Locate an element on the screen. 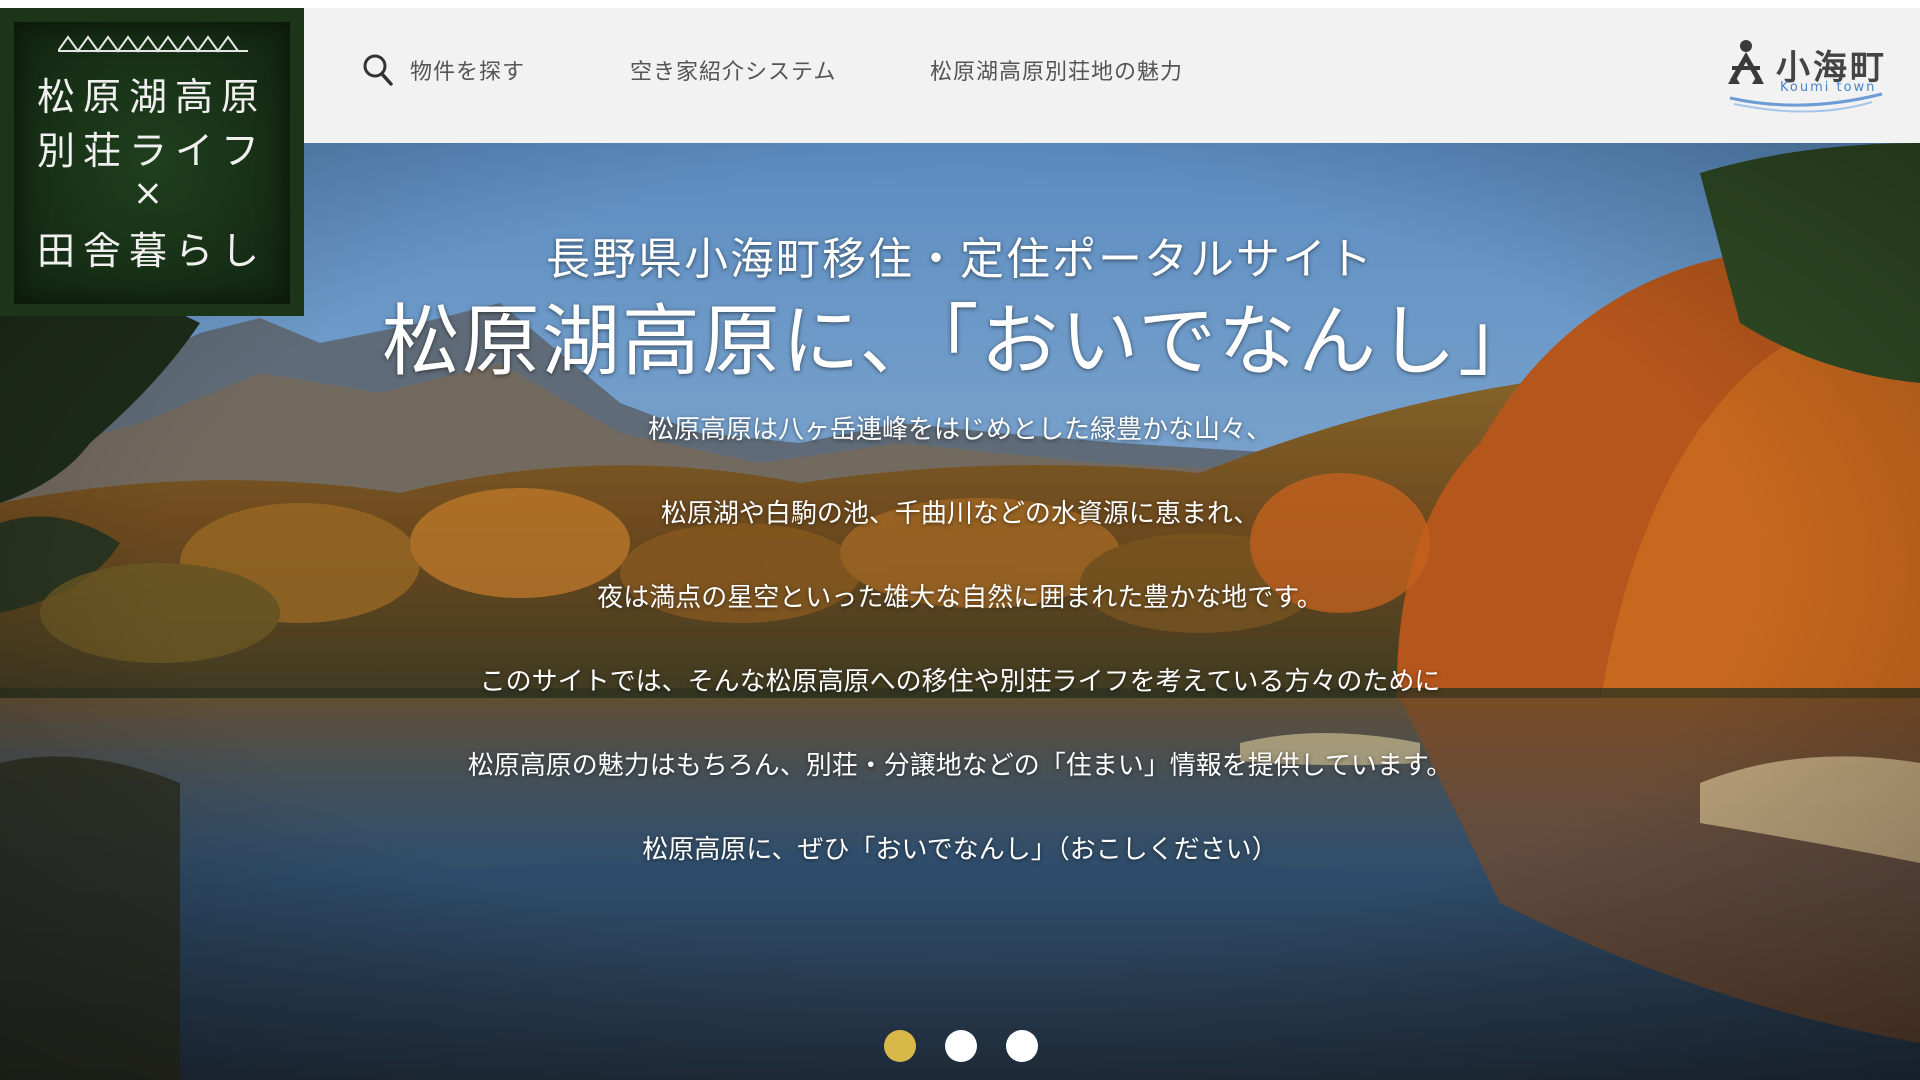  nav-search-label: 物件を探す is located at coordinates (468, 72).